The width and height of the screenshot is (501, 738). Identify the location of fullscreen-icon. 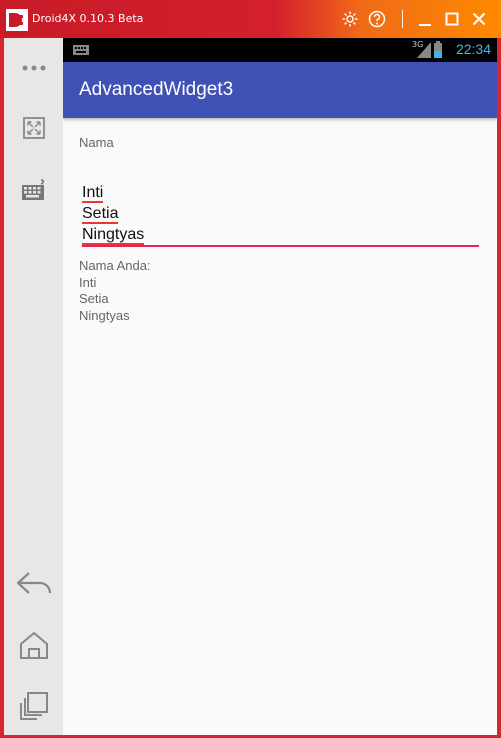
(33, 128).